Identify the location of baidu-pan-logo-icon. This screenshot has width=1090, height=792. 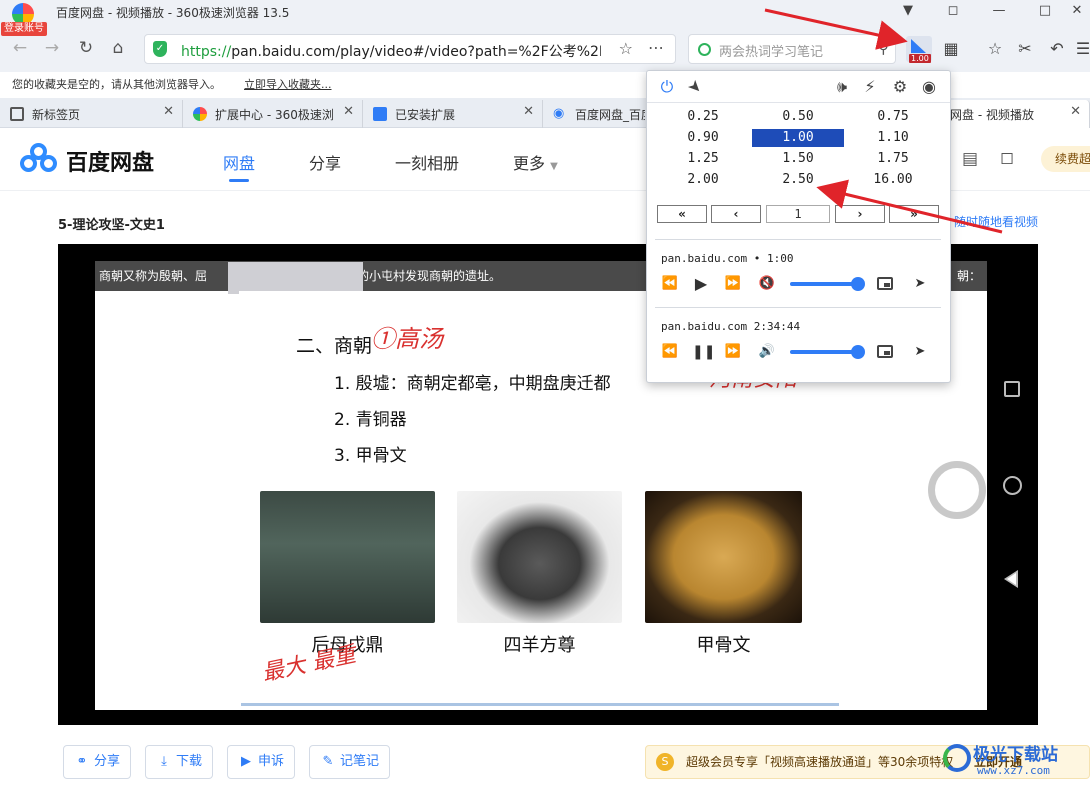
(40, 159).